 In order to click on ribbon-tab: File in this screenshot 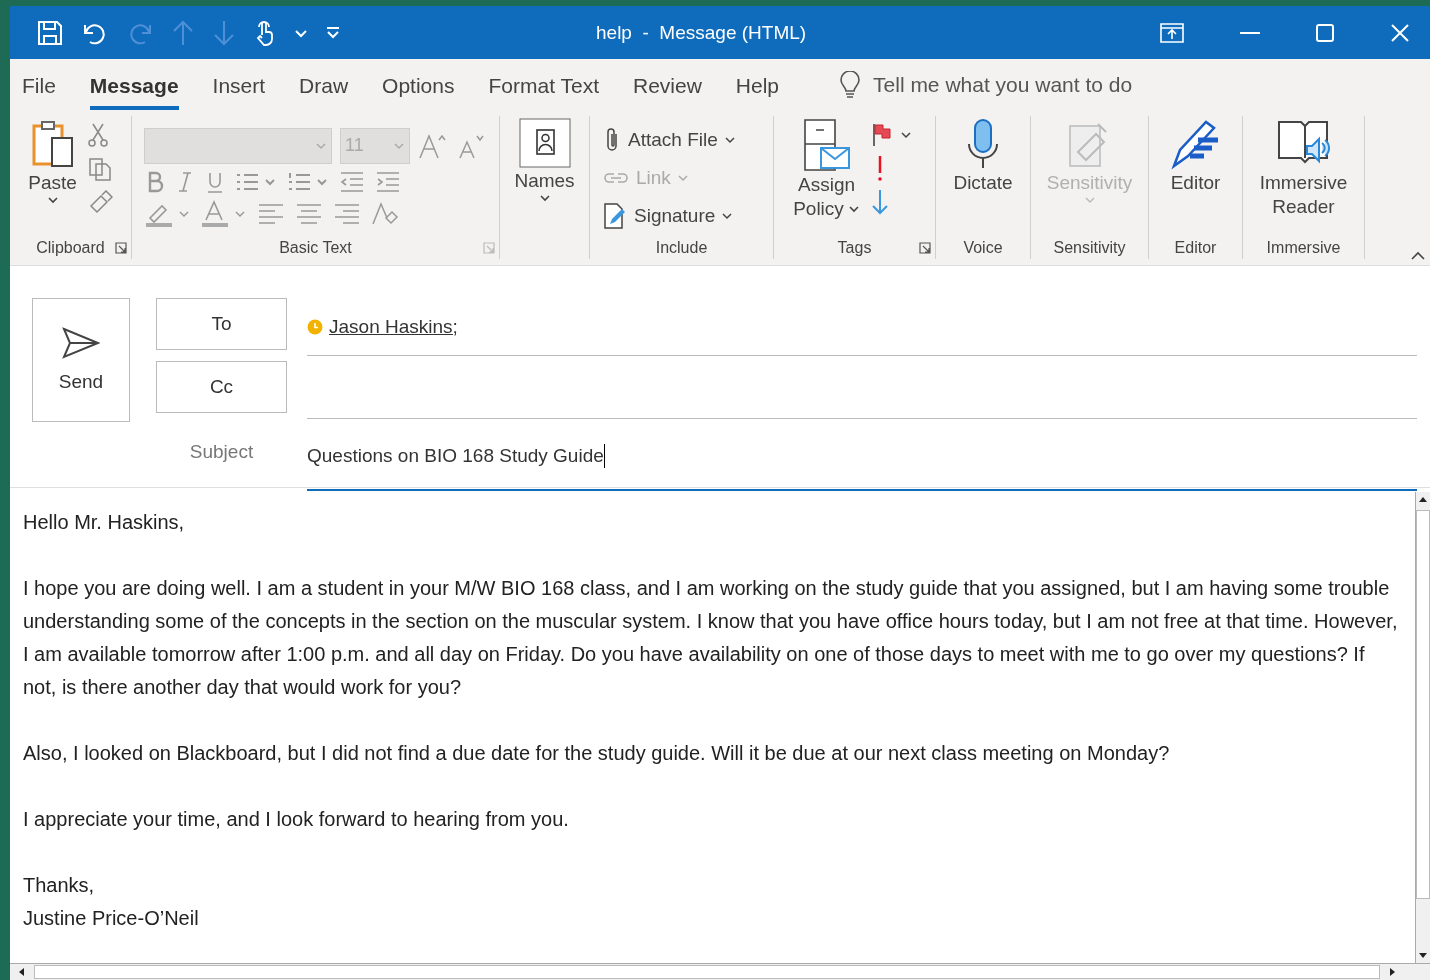, I will do `click(39, 86)`.